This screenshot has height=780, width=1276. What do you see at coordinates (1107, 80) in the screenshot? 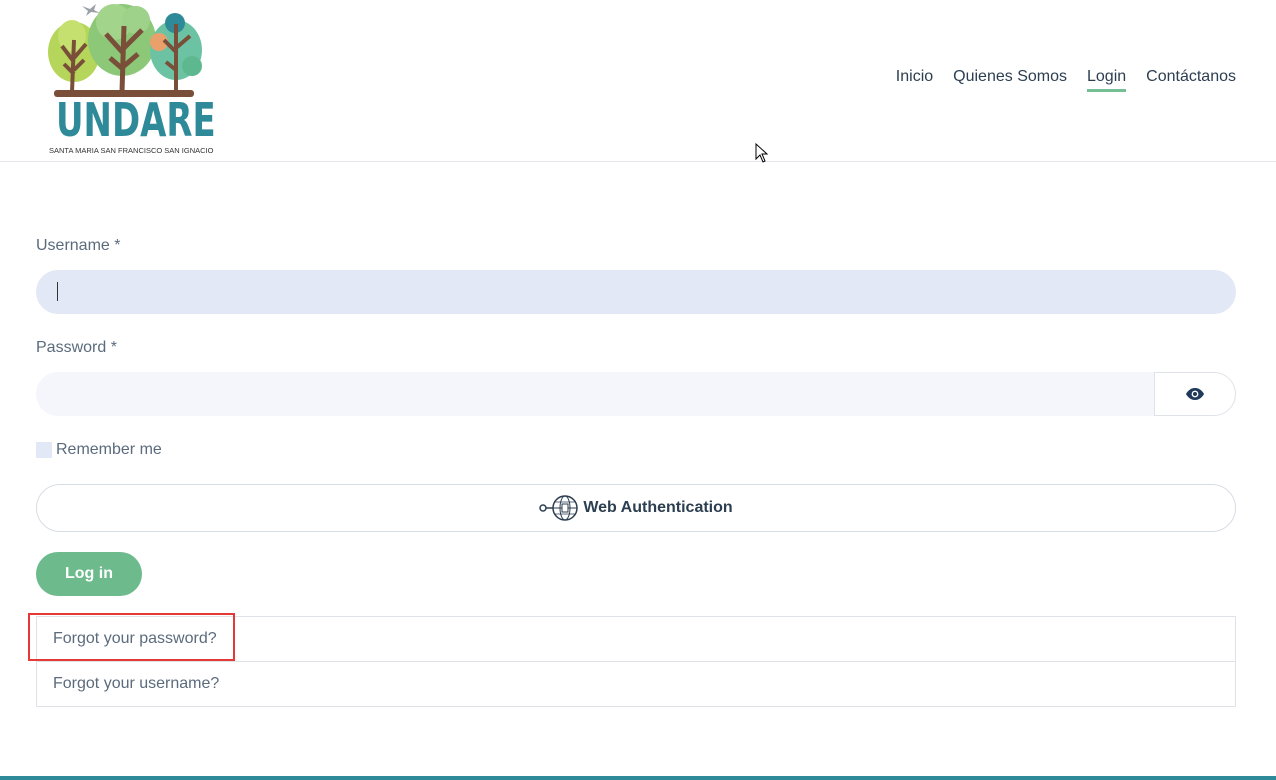
I see `nav-item-login: Login` at bounding box center [1107, 80].